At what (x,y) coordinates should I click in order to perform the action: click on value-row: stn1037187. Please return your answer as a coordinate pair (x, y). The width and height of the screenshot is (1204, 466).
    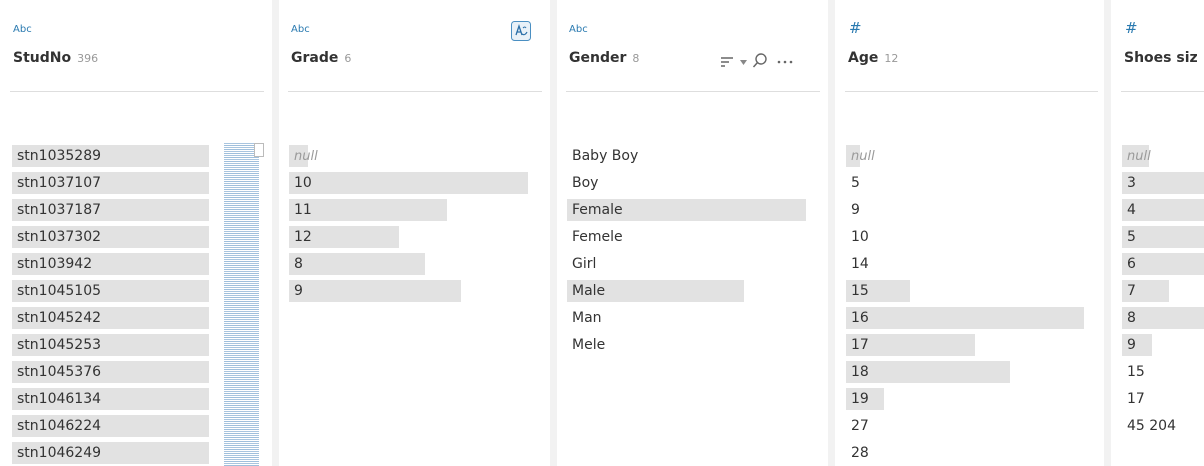
    Looking at the image, I should click on (110, 210).